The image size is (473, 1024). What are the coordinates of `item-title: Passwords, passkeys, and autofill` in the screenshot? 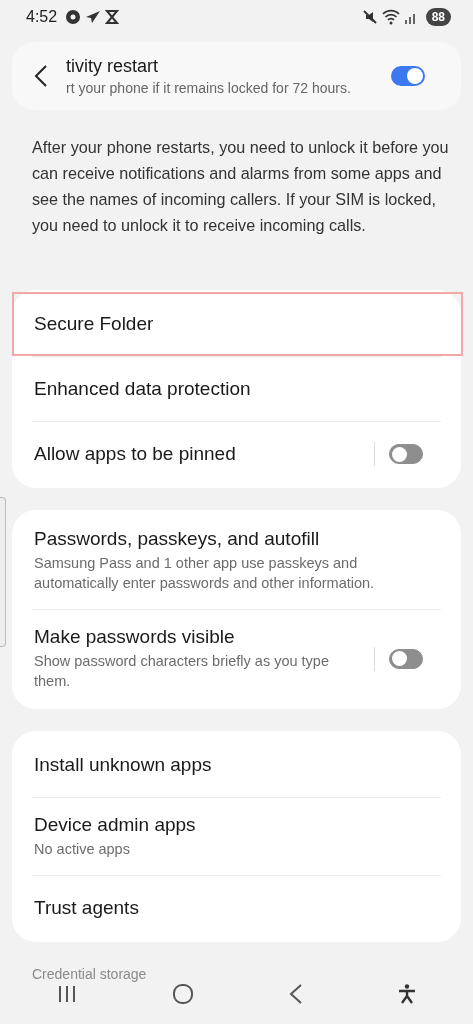 It's located at (177, 539).